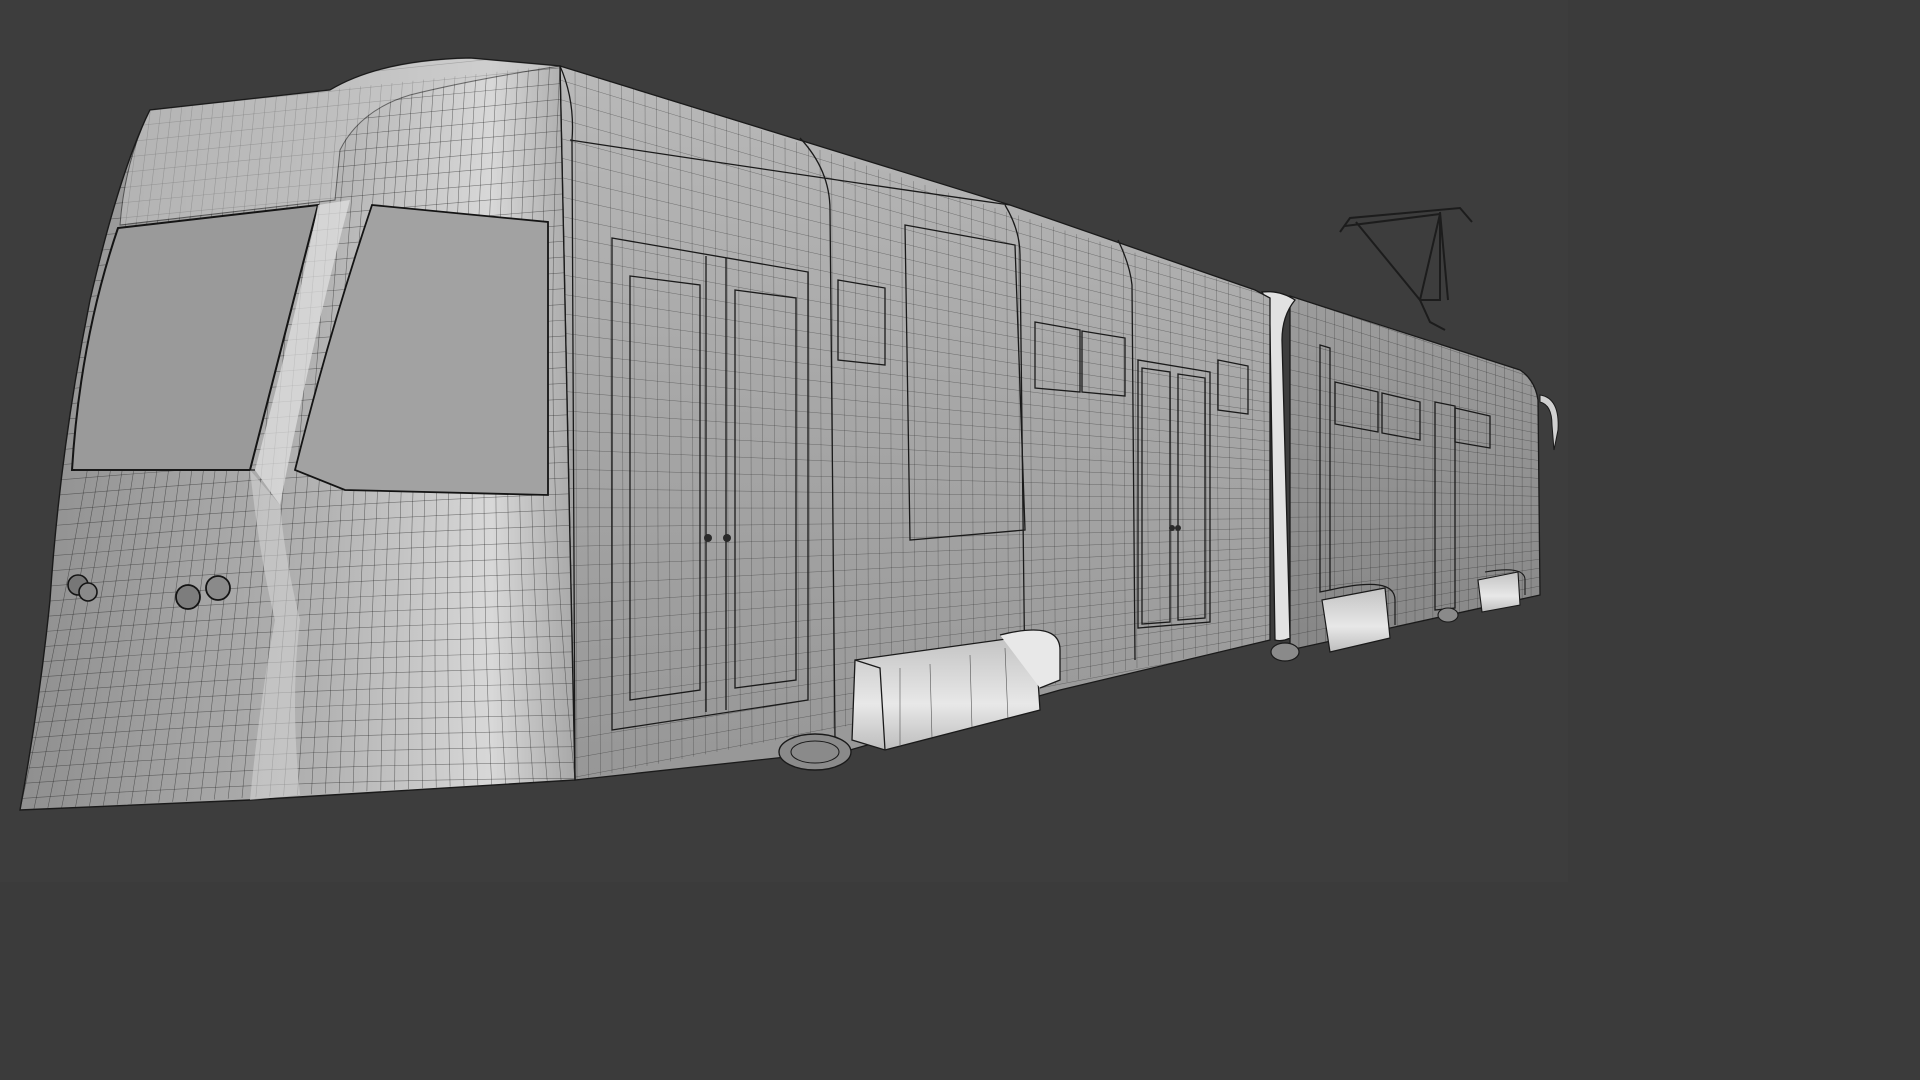 This screenshot has width=1920, height=1080. I want to click on wheel-front, so click(815, 752).